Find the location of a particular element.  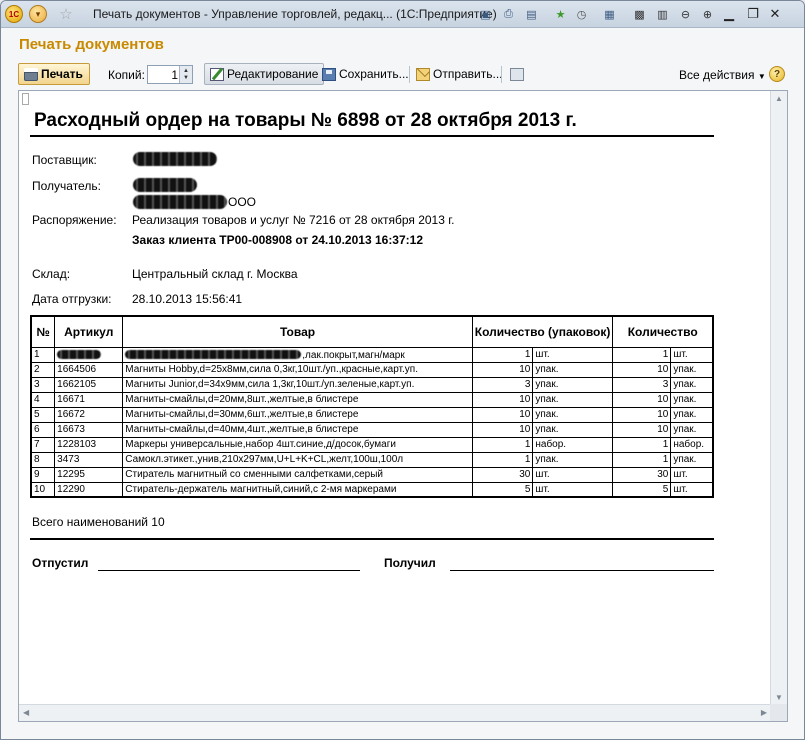

ship-date-value: 28.10.2013 15:56:41 is located at coordinates (187, 299).